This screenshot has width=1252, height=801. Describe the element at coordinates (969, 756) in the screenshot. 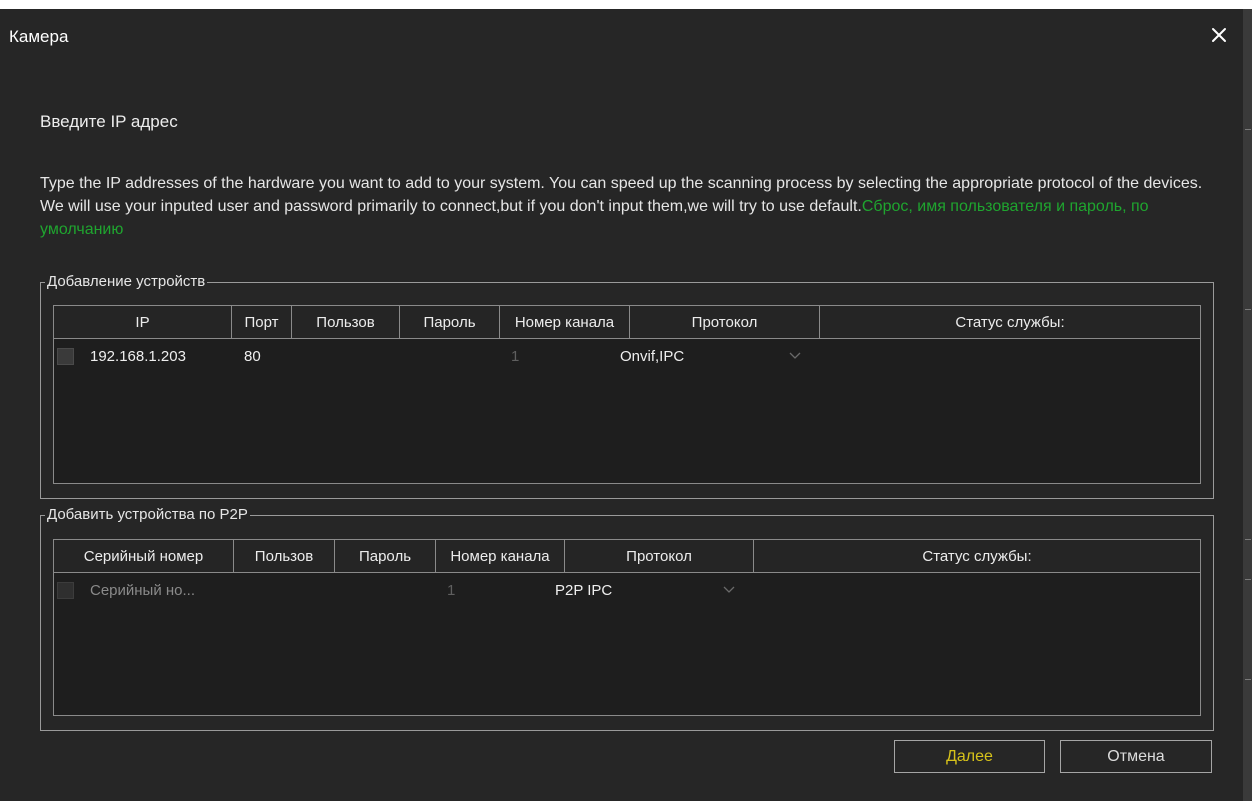

I see `next-button: Далее` at that location.